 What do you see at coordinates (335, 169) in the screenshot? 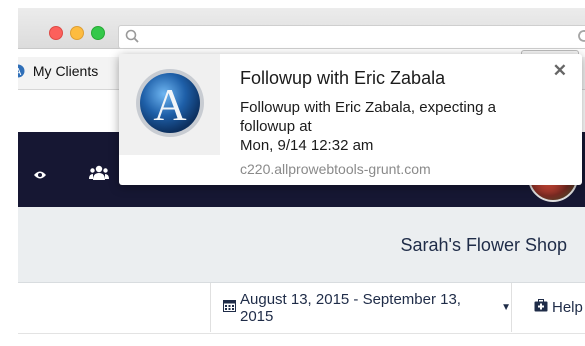
I see `notification-source: c220.allprowebtools-grunt.com` at bounding box center [335, 169].